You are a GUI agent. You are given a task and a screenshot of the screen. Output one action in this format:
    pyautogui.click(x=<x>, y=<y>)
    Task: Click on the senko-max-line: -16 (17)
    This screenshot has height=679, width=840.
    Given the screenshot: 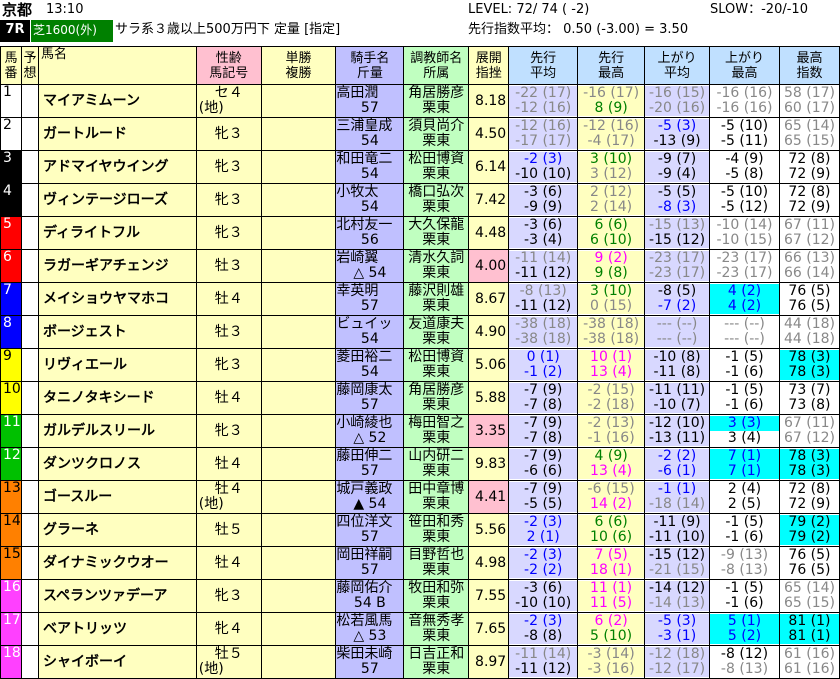 What is the action you would take?
    pyautogui.click(x=611, y=93)
    